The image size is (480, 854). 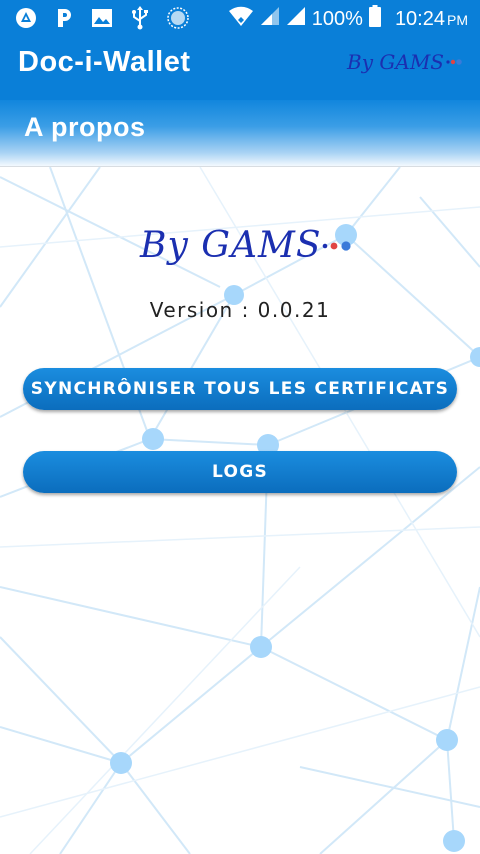 What do you see at coordinates (104, 62) in the screenshot?
I see `app-title: Doc-i-Wallet` at bounding box center [104, 62].